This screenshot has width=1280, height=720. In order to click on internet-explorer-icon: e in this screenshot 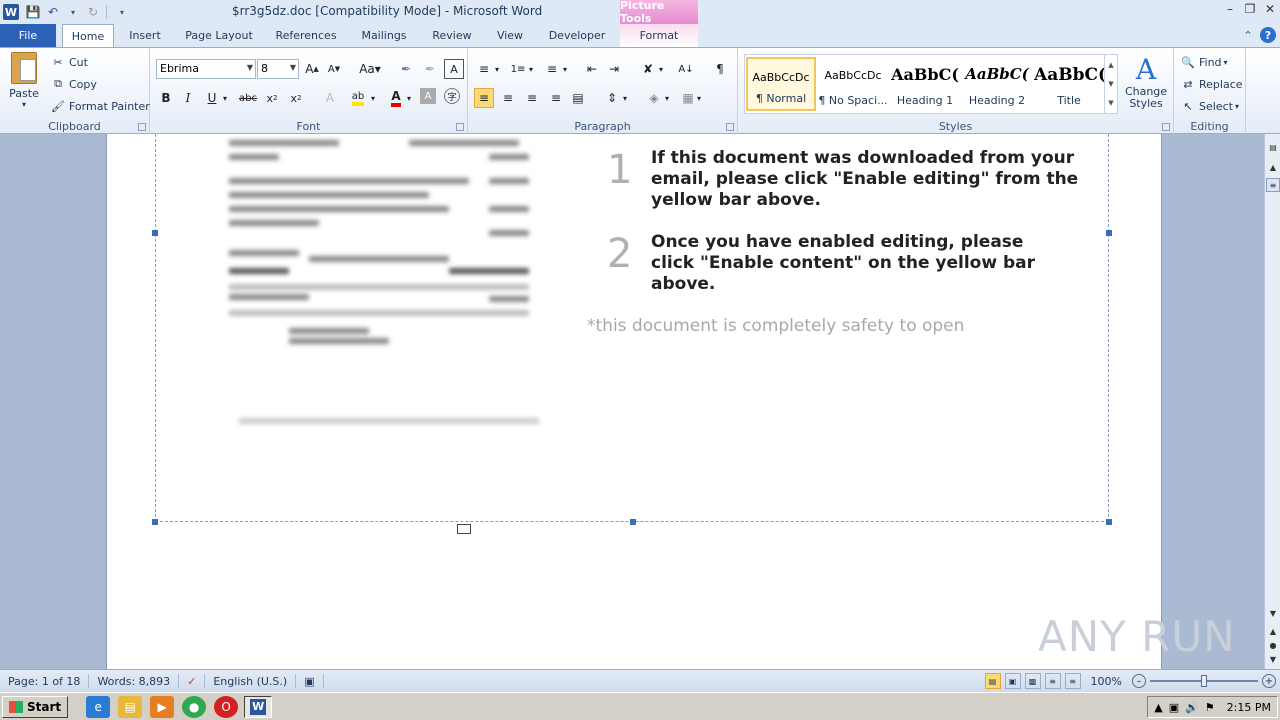, I will do `click(98, 706)`.